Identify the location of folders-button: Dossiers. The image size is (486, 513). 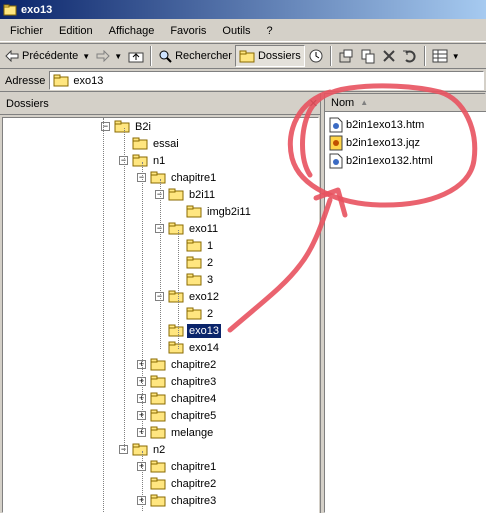
(269, 56).